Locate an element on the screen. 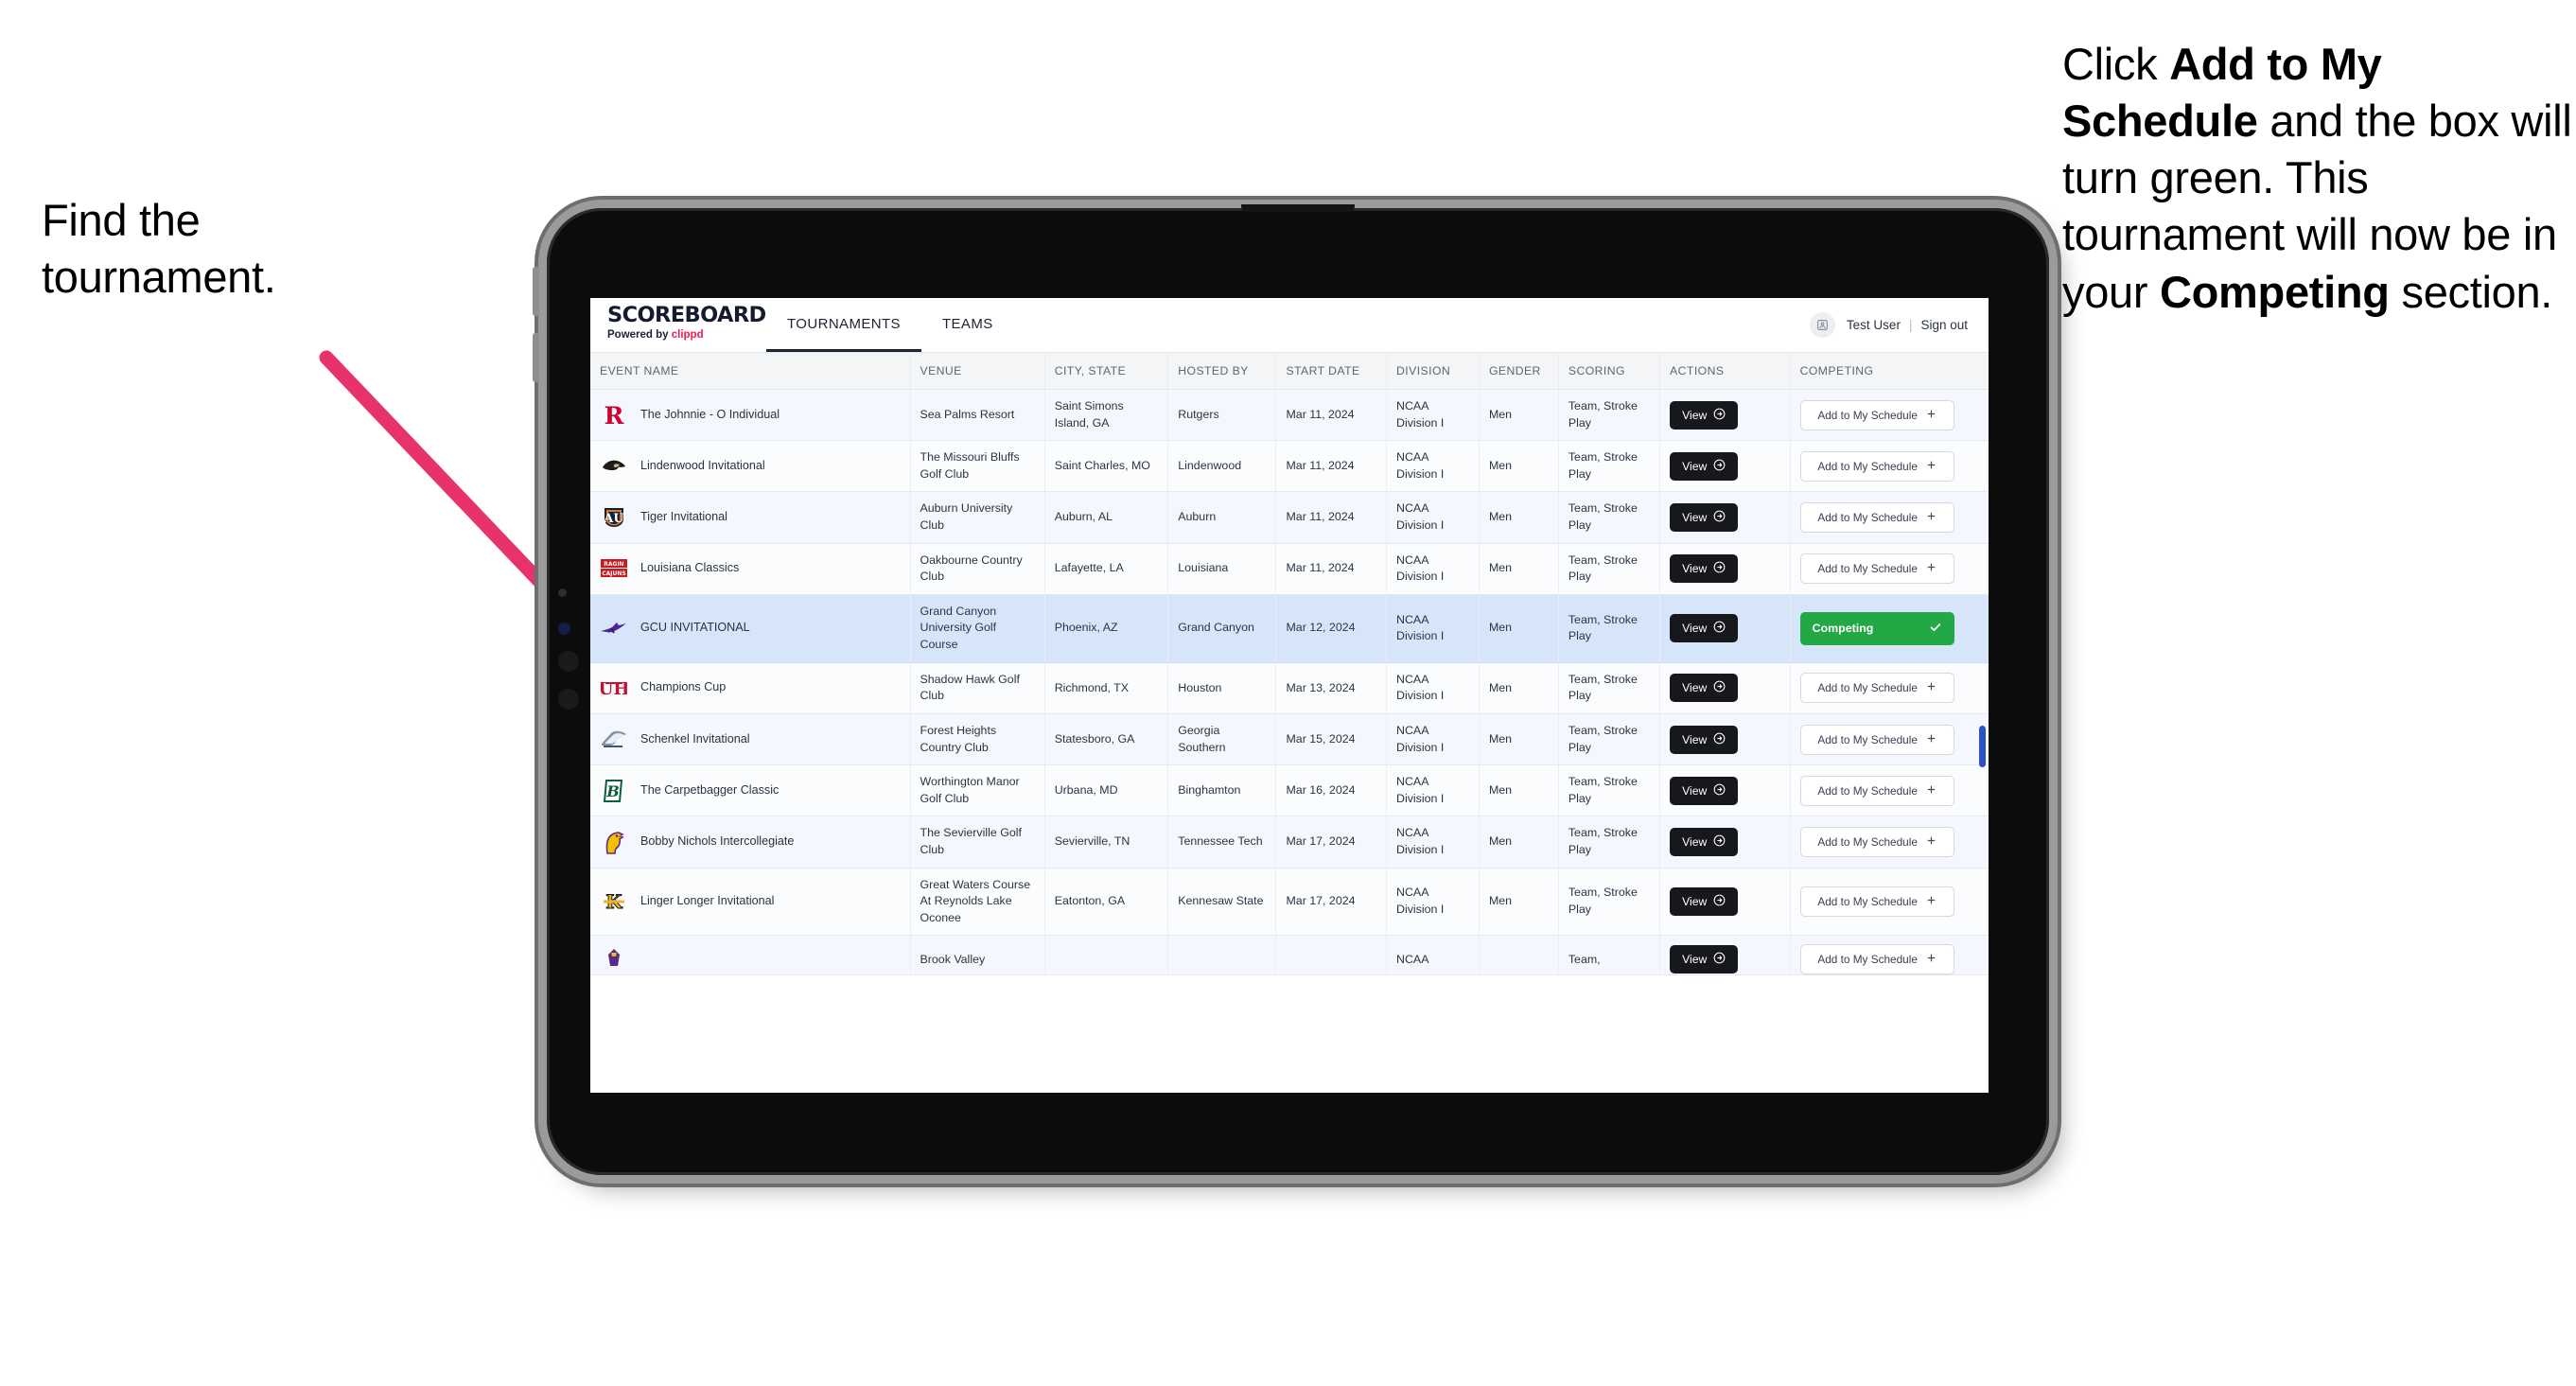 The width and height of the screenshot is (2576, 1386). cell-venue: Auburn University Club is located at coordinates (977, 517).